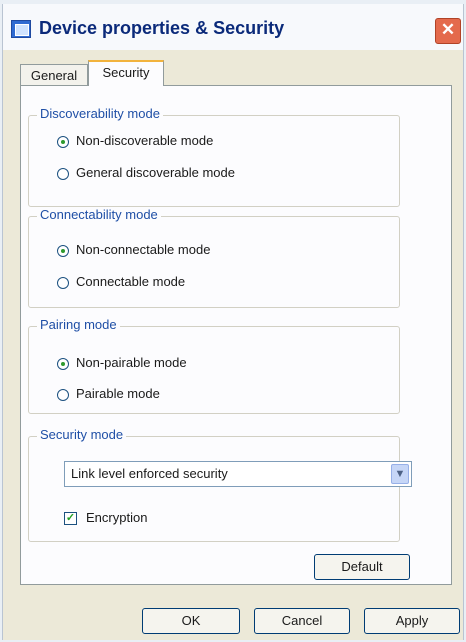  What do you see at coordinates (78, 324) in the screenshot?
I see `pairing-group-label: Pairing mode` at bounding box center [78, 324].